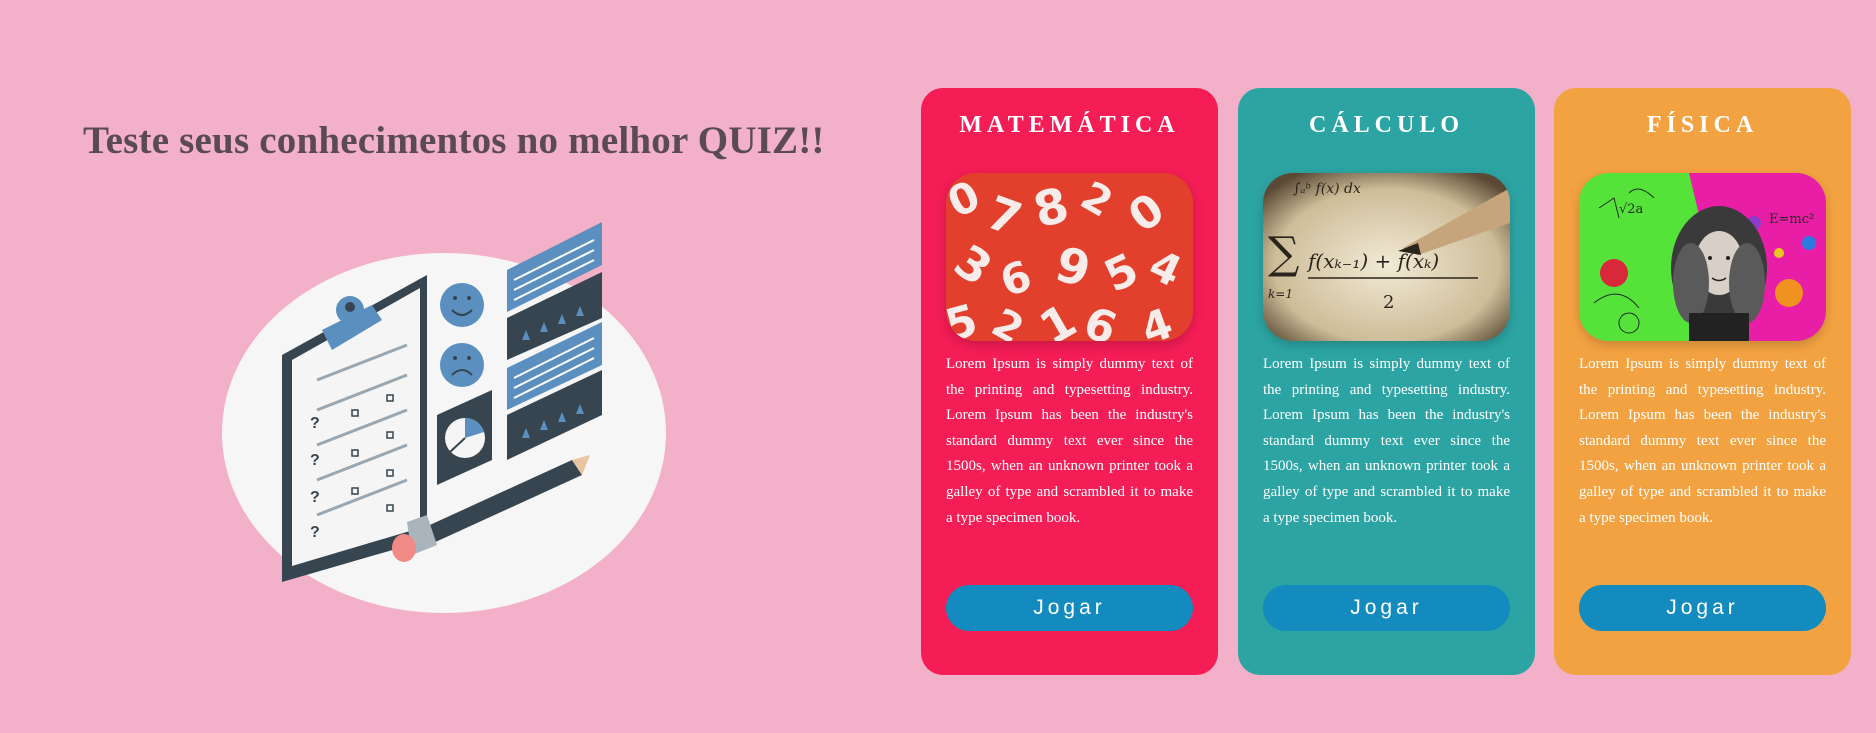 The width and height of the screenshot is (1876, 733). Describe the element at coordinates (1388, 302) in the screenshot. I see `svg-text: 2` at that location.